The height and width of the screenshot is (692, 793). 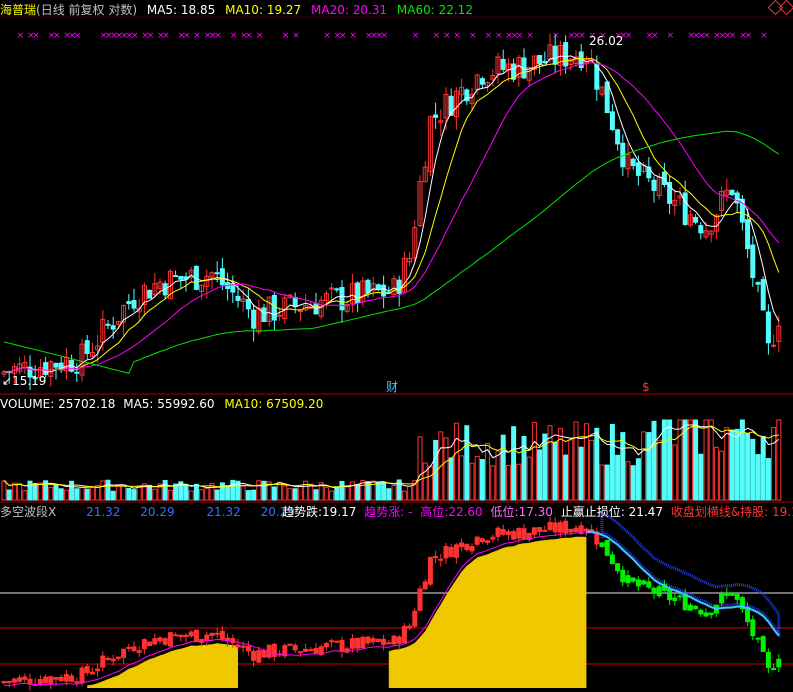 What do you see at coordinates (24, 381) in the screenshot?
I see `low-price-mark: ↙15.19` at bounding box center [24, 381].